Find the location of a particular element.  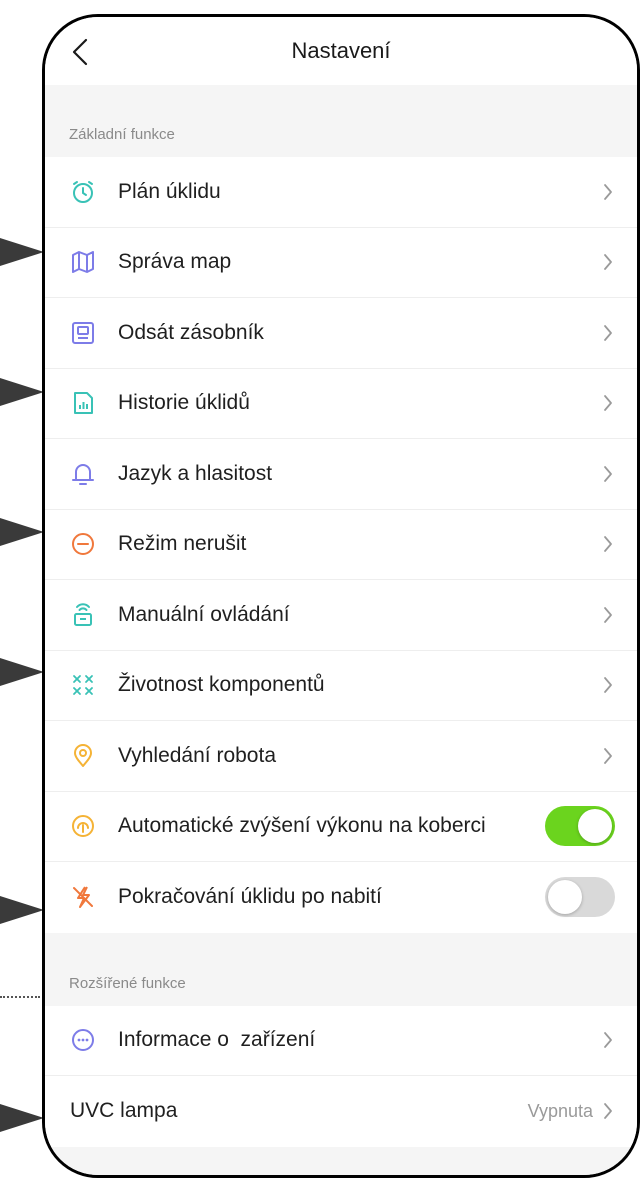

annotation-dotted-line is located at coordinates (20, 997).